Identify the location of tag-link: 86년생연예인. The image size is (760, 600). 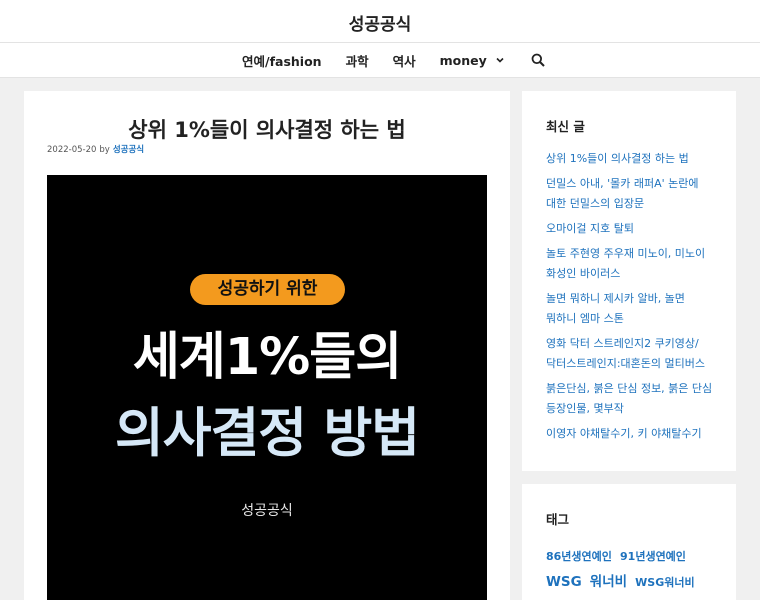
(579, 556).